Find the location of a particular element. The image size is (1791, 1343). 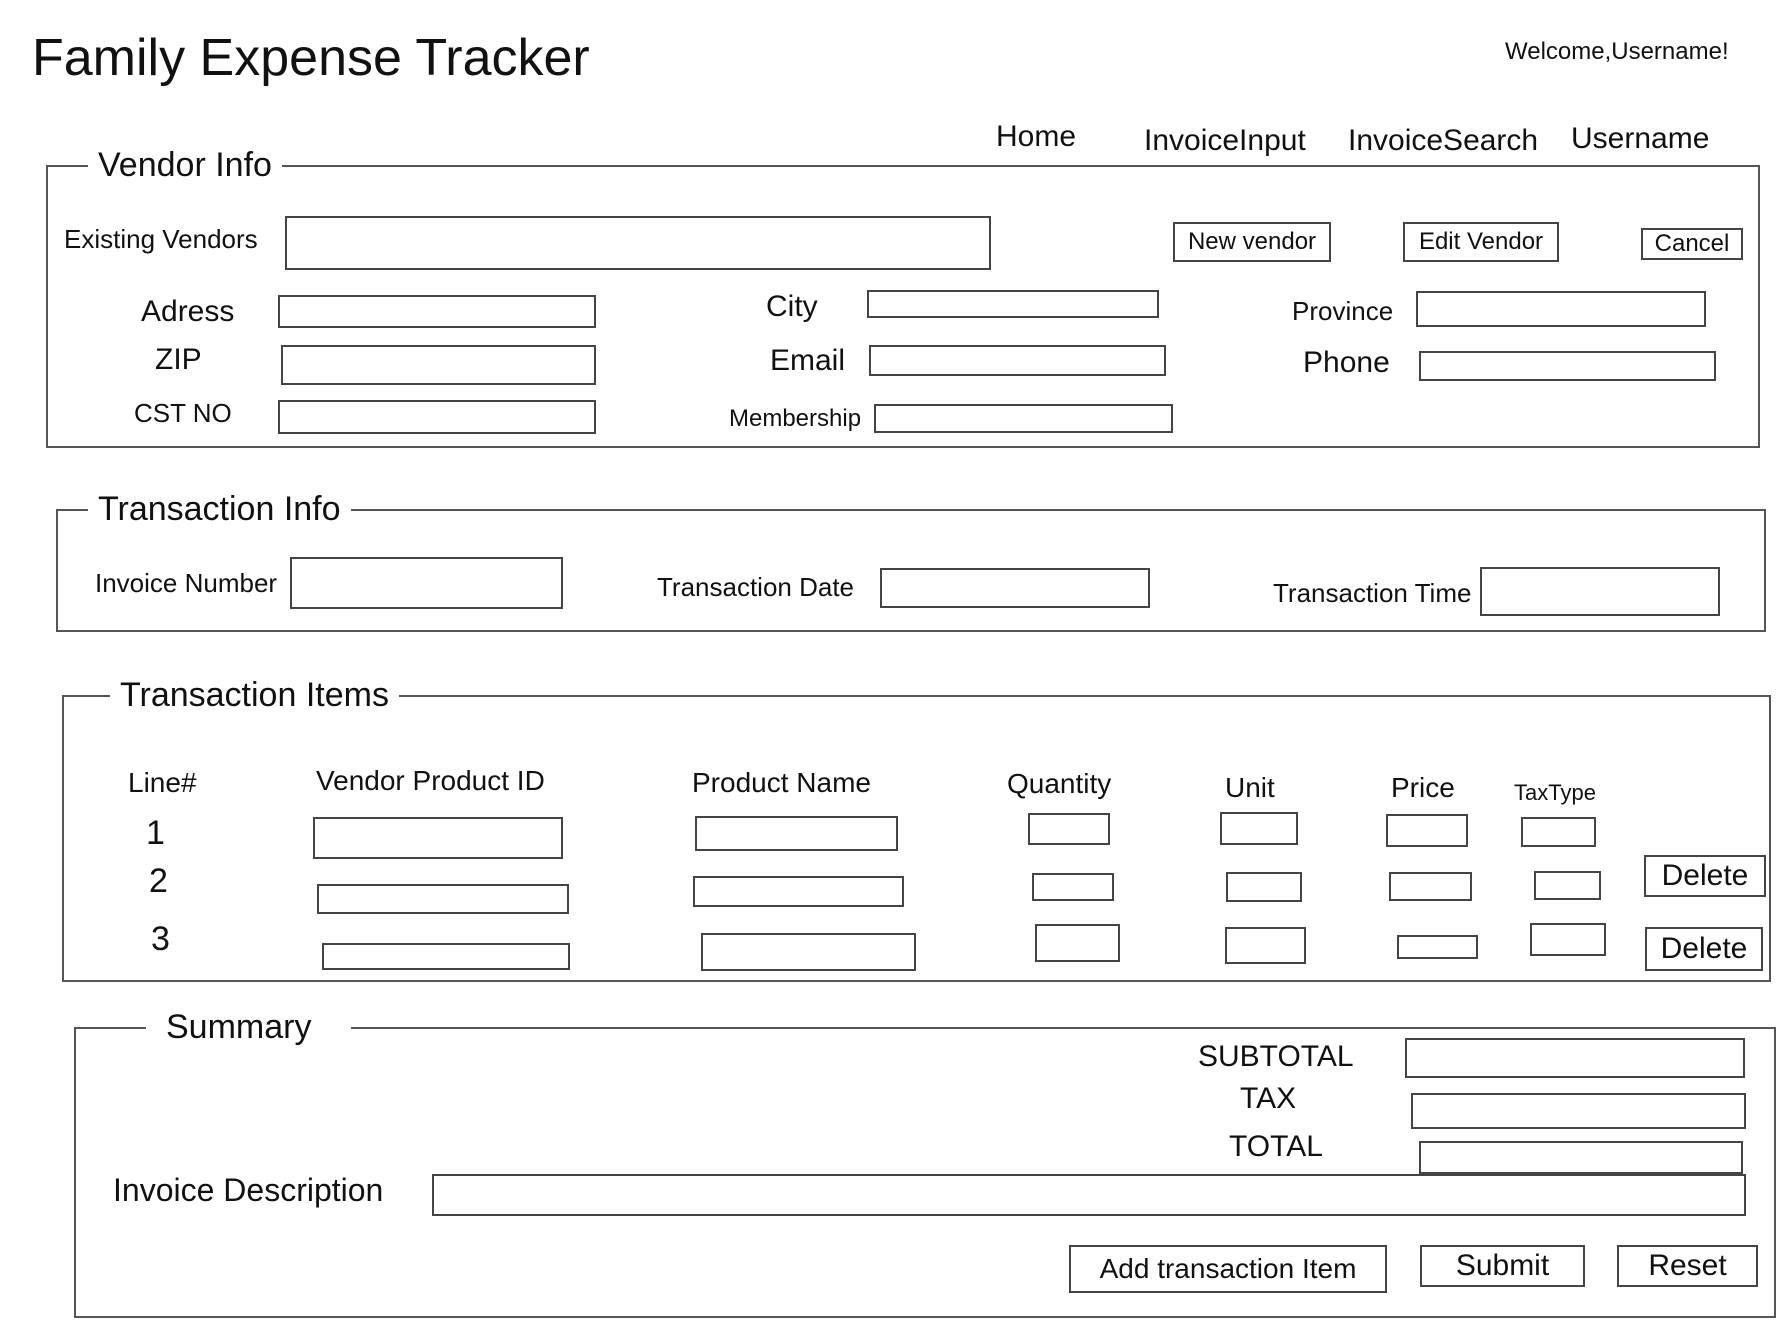

row-3-quantity-input is located at coordinates (1077, 943).